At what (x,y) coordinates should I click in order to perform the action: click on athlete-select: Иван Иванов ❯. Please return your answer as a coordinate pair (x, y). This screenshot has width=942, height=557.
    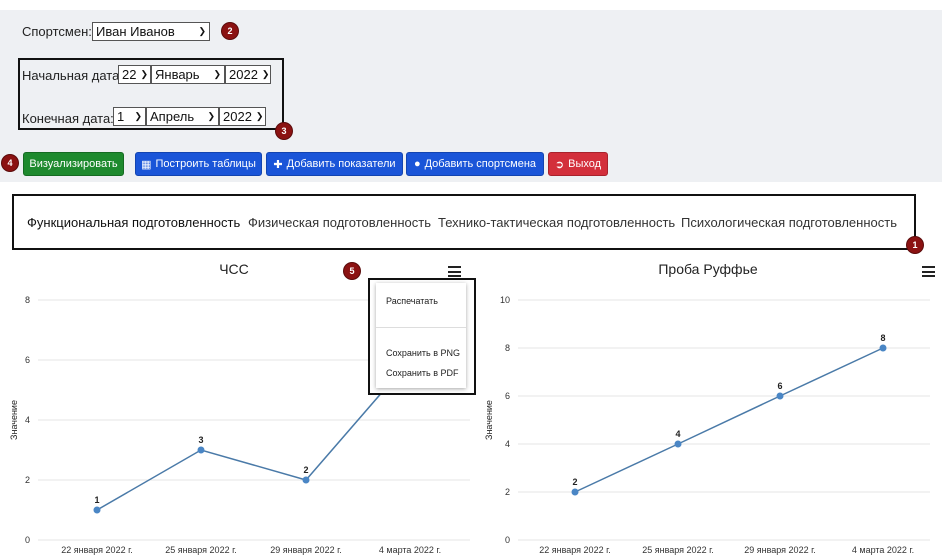
    Looking at the image, I should click on (151, 31).